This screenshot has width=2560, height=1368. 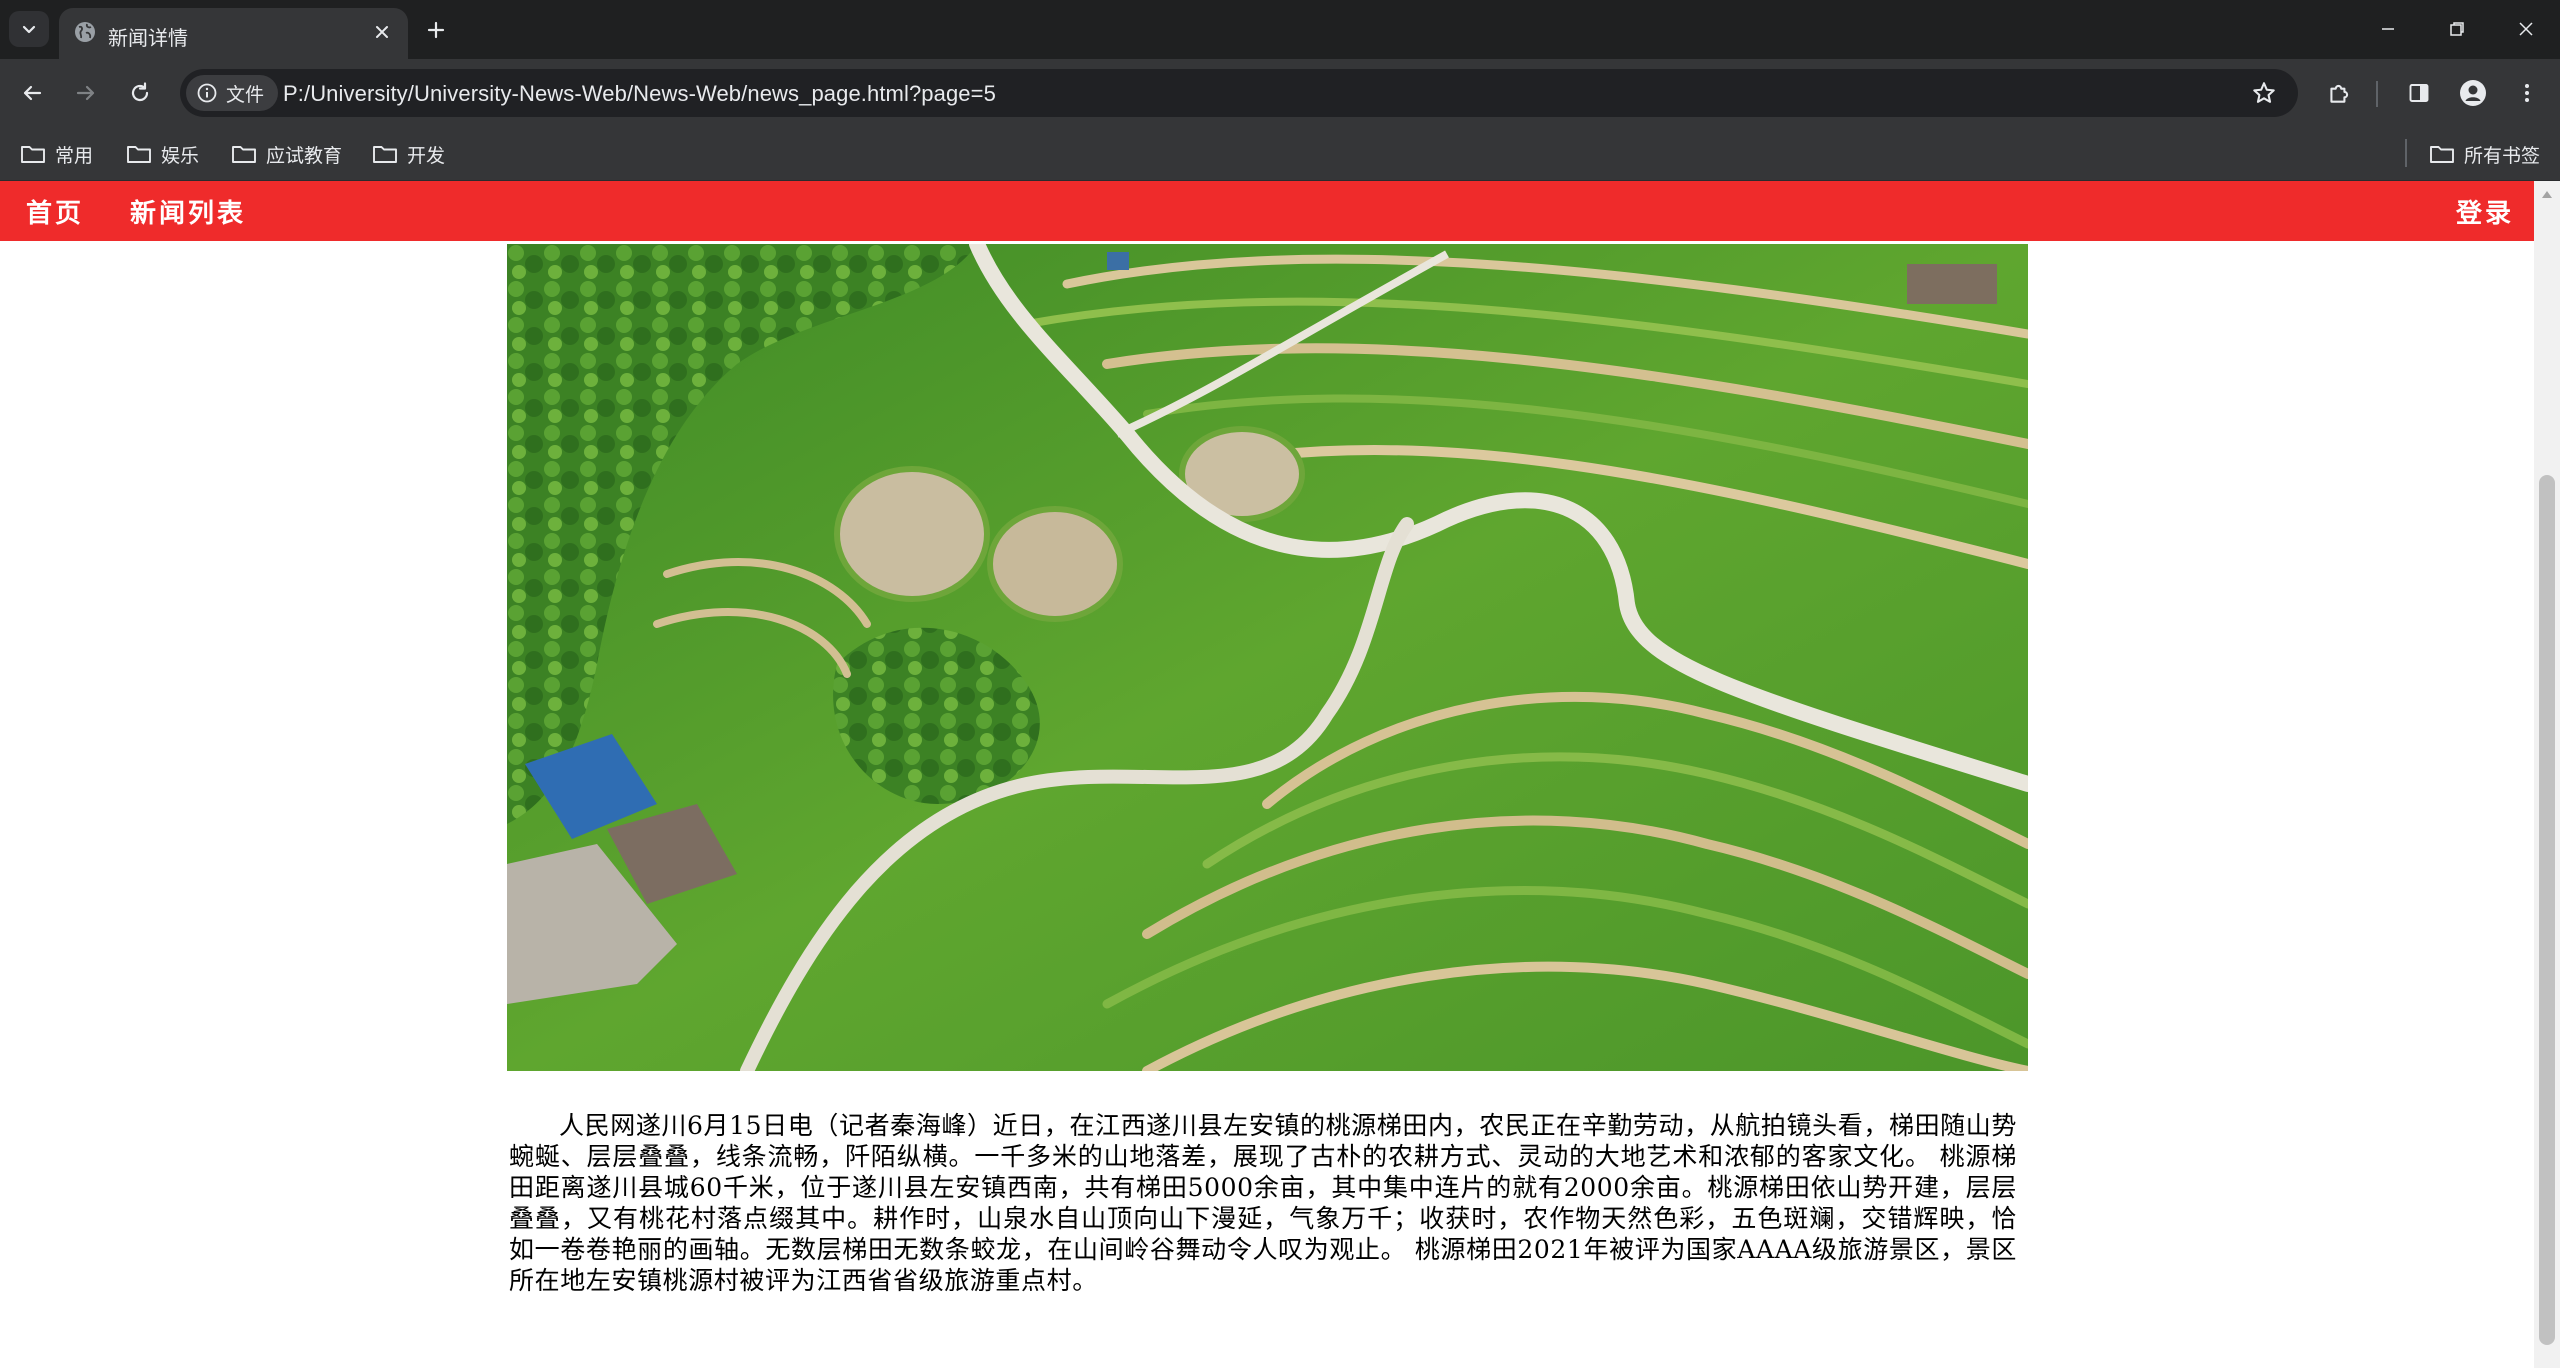 I want to click on bookmark-label: 娱乐, so click(x=180, y=156).